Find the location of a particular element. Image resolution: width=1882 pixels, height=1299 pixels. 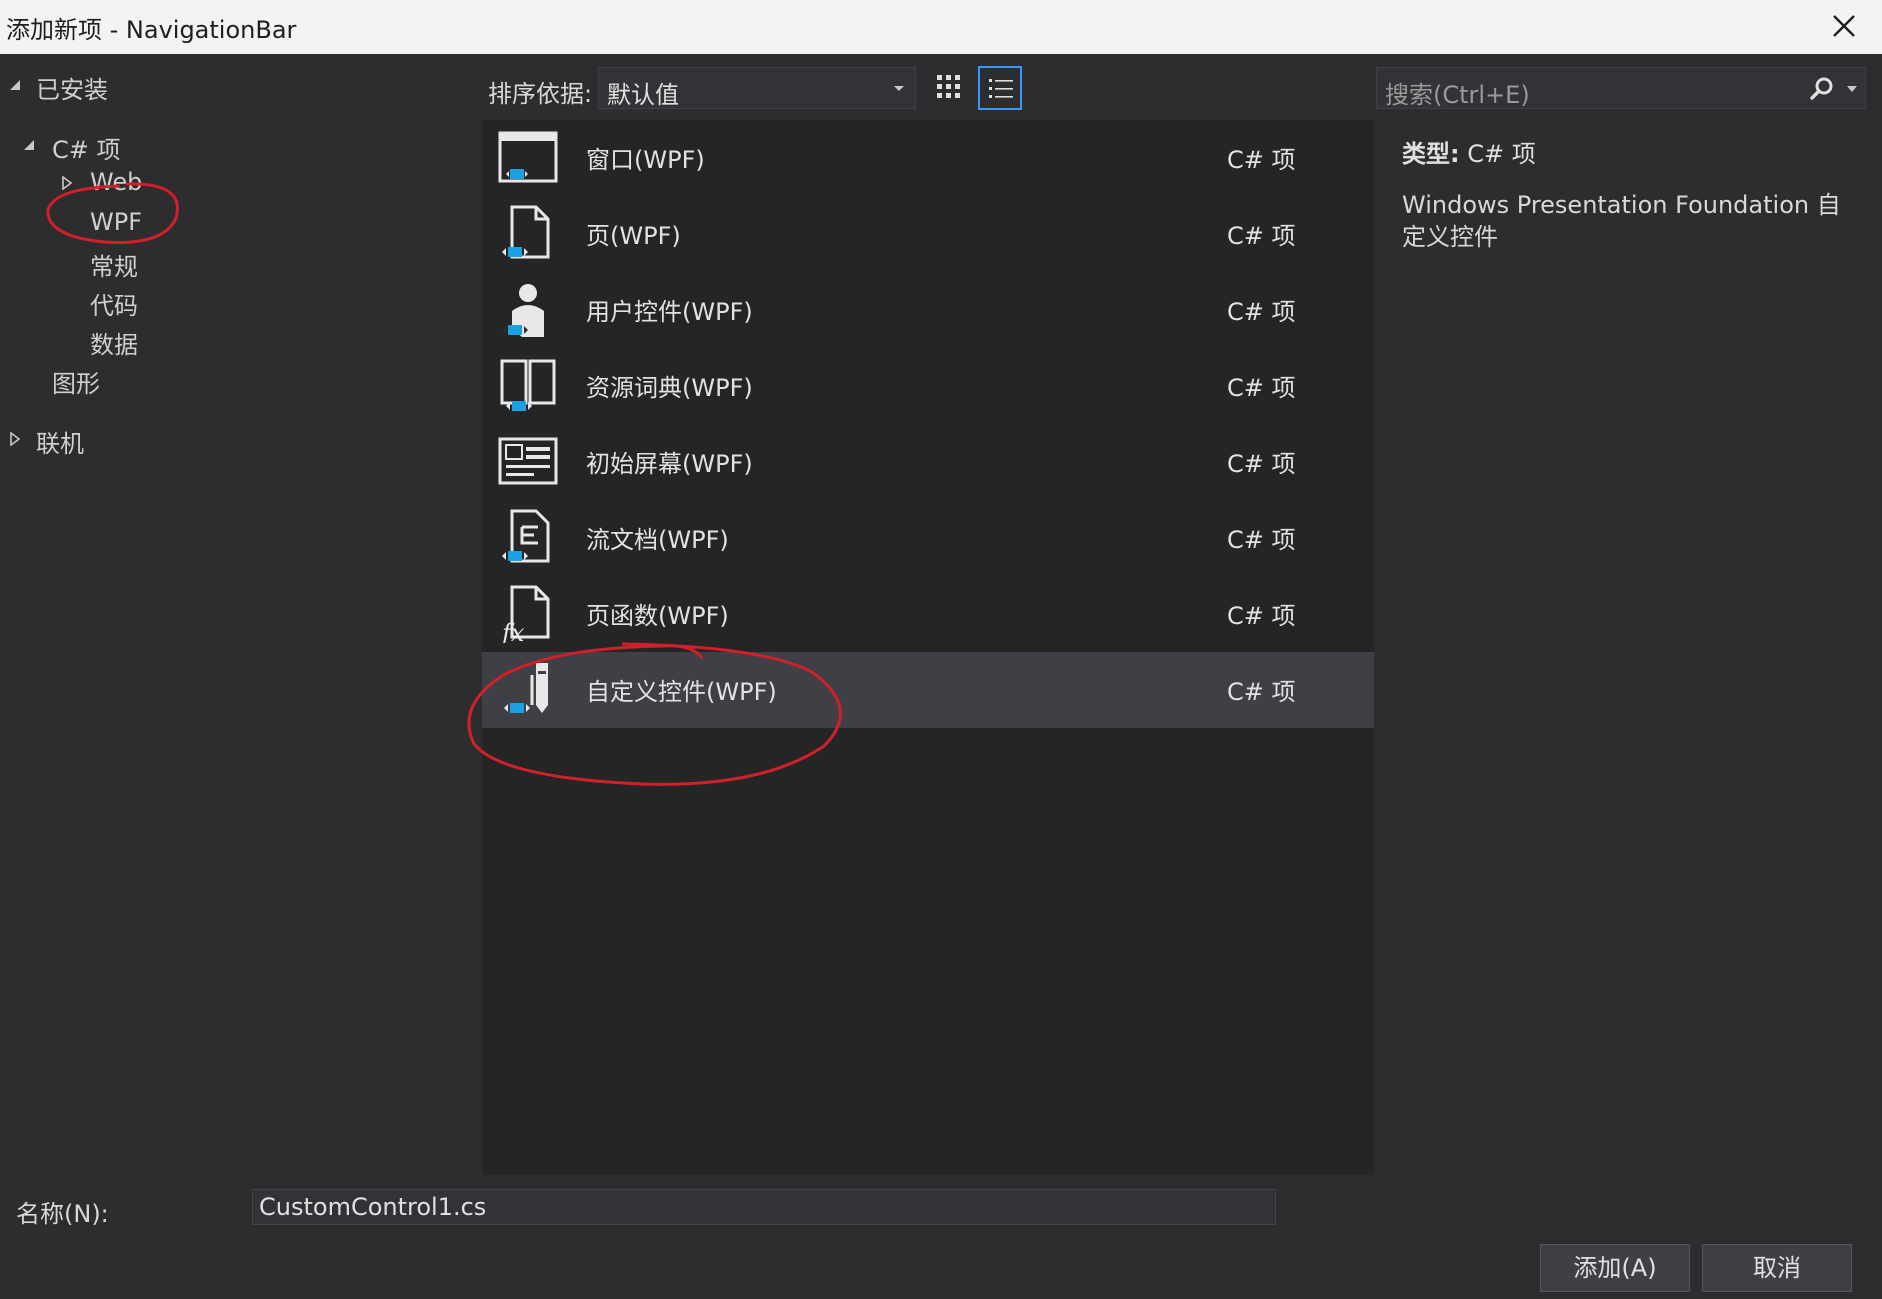

search-placeholder: 搜索(Ctrl+E) is located at coordinates (1457, 95).